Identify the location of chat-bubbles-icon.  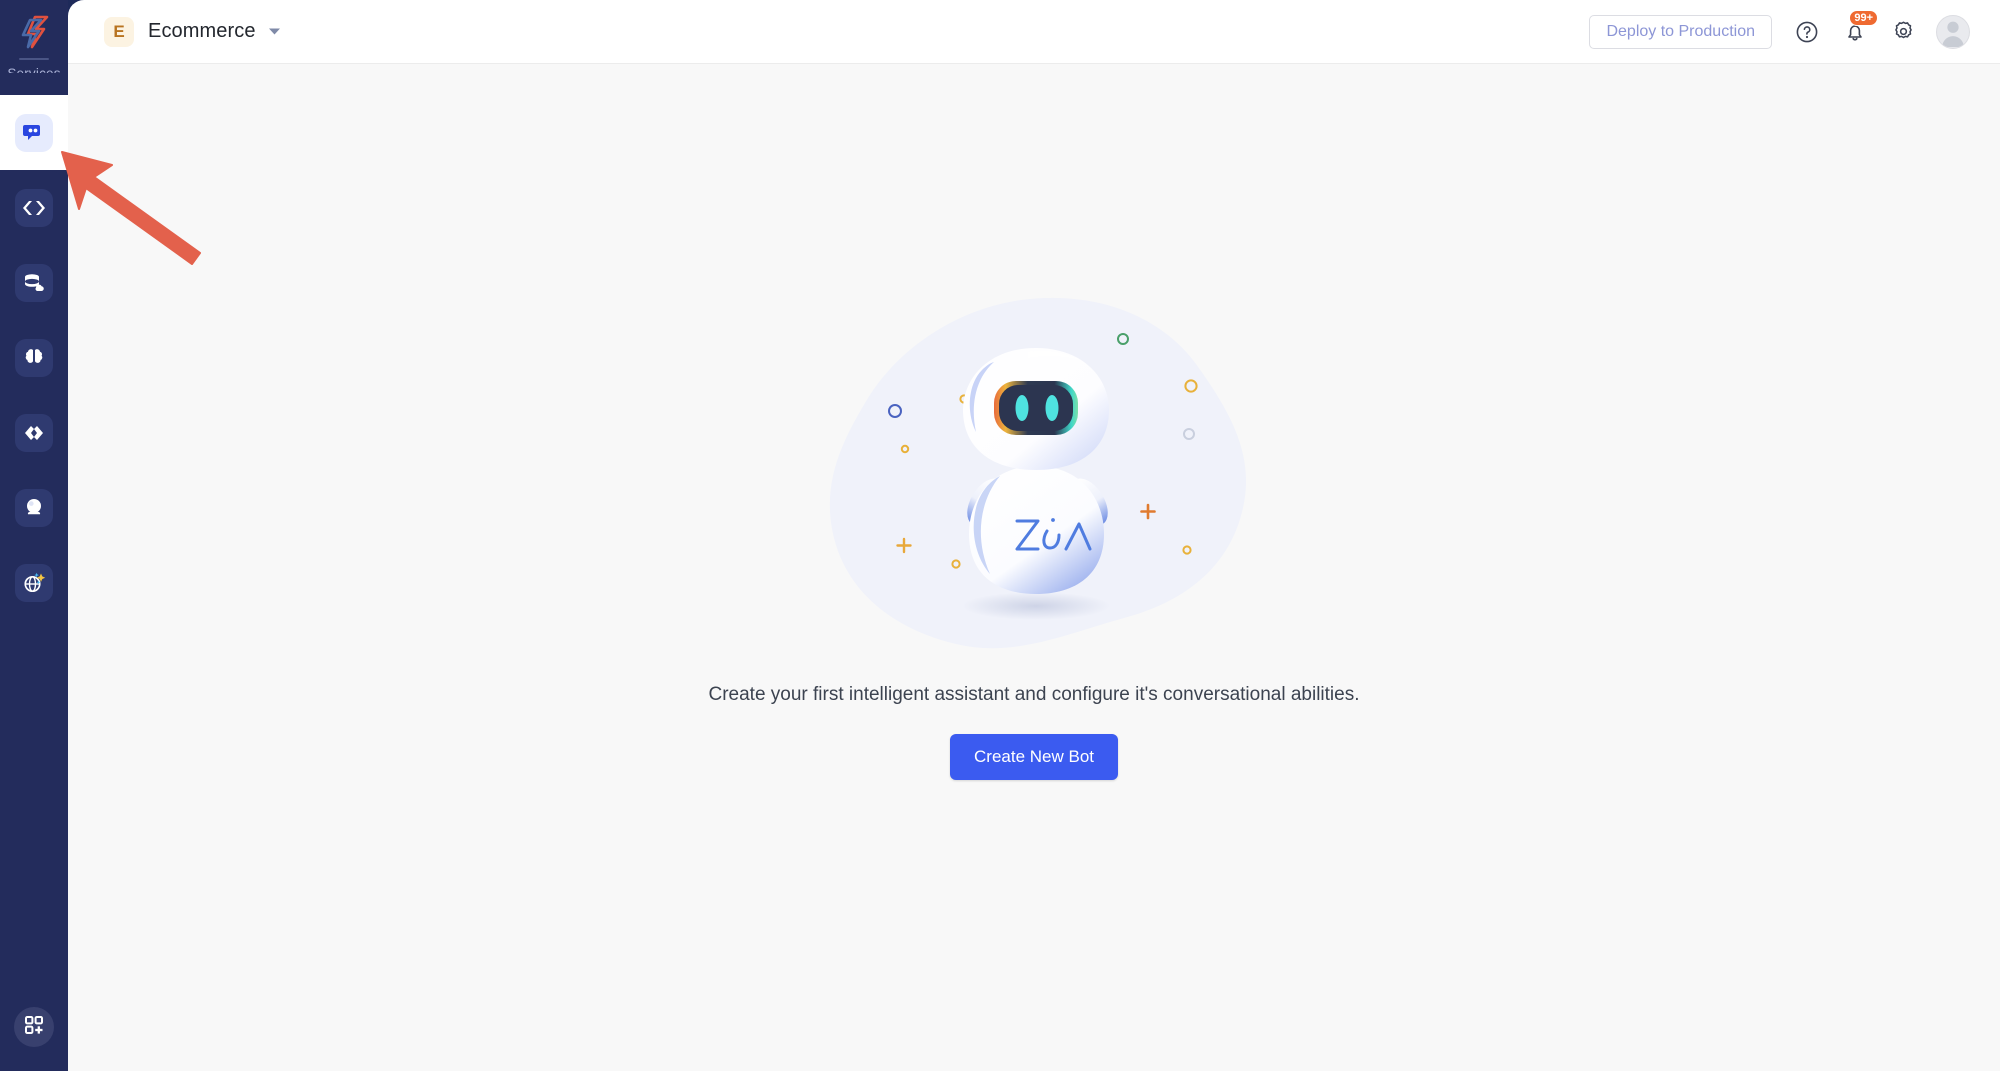
(34, 132).